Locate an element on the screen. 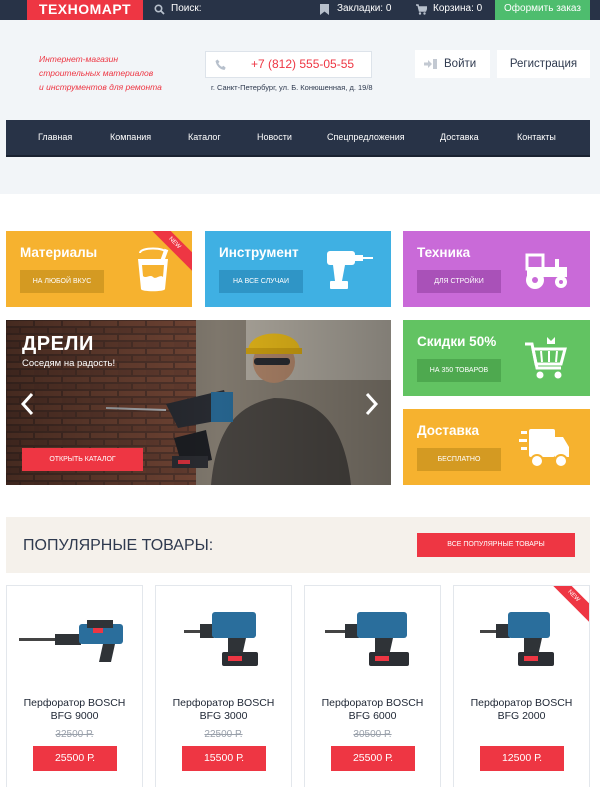  bookmarks-label: Закладки: 0 is located at coordinates (364, 8).